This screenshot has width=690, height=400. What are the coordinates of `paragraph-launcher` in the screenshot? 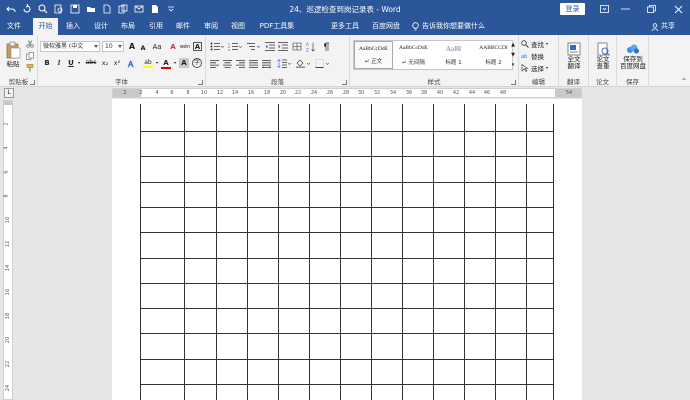 It's located at (344, 82).